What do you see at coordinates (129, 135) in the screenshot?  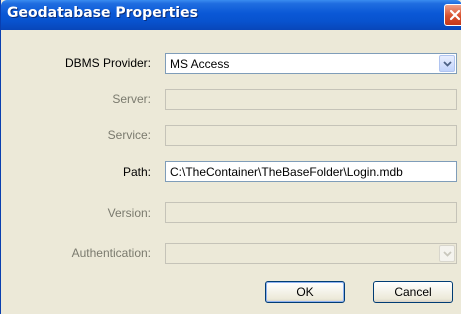 I see `service-label: Service:` at bounding box center [129, 135].